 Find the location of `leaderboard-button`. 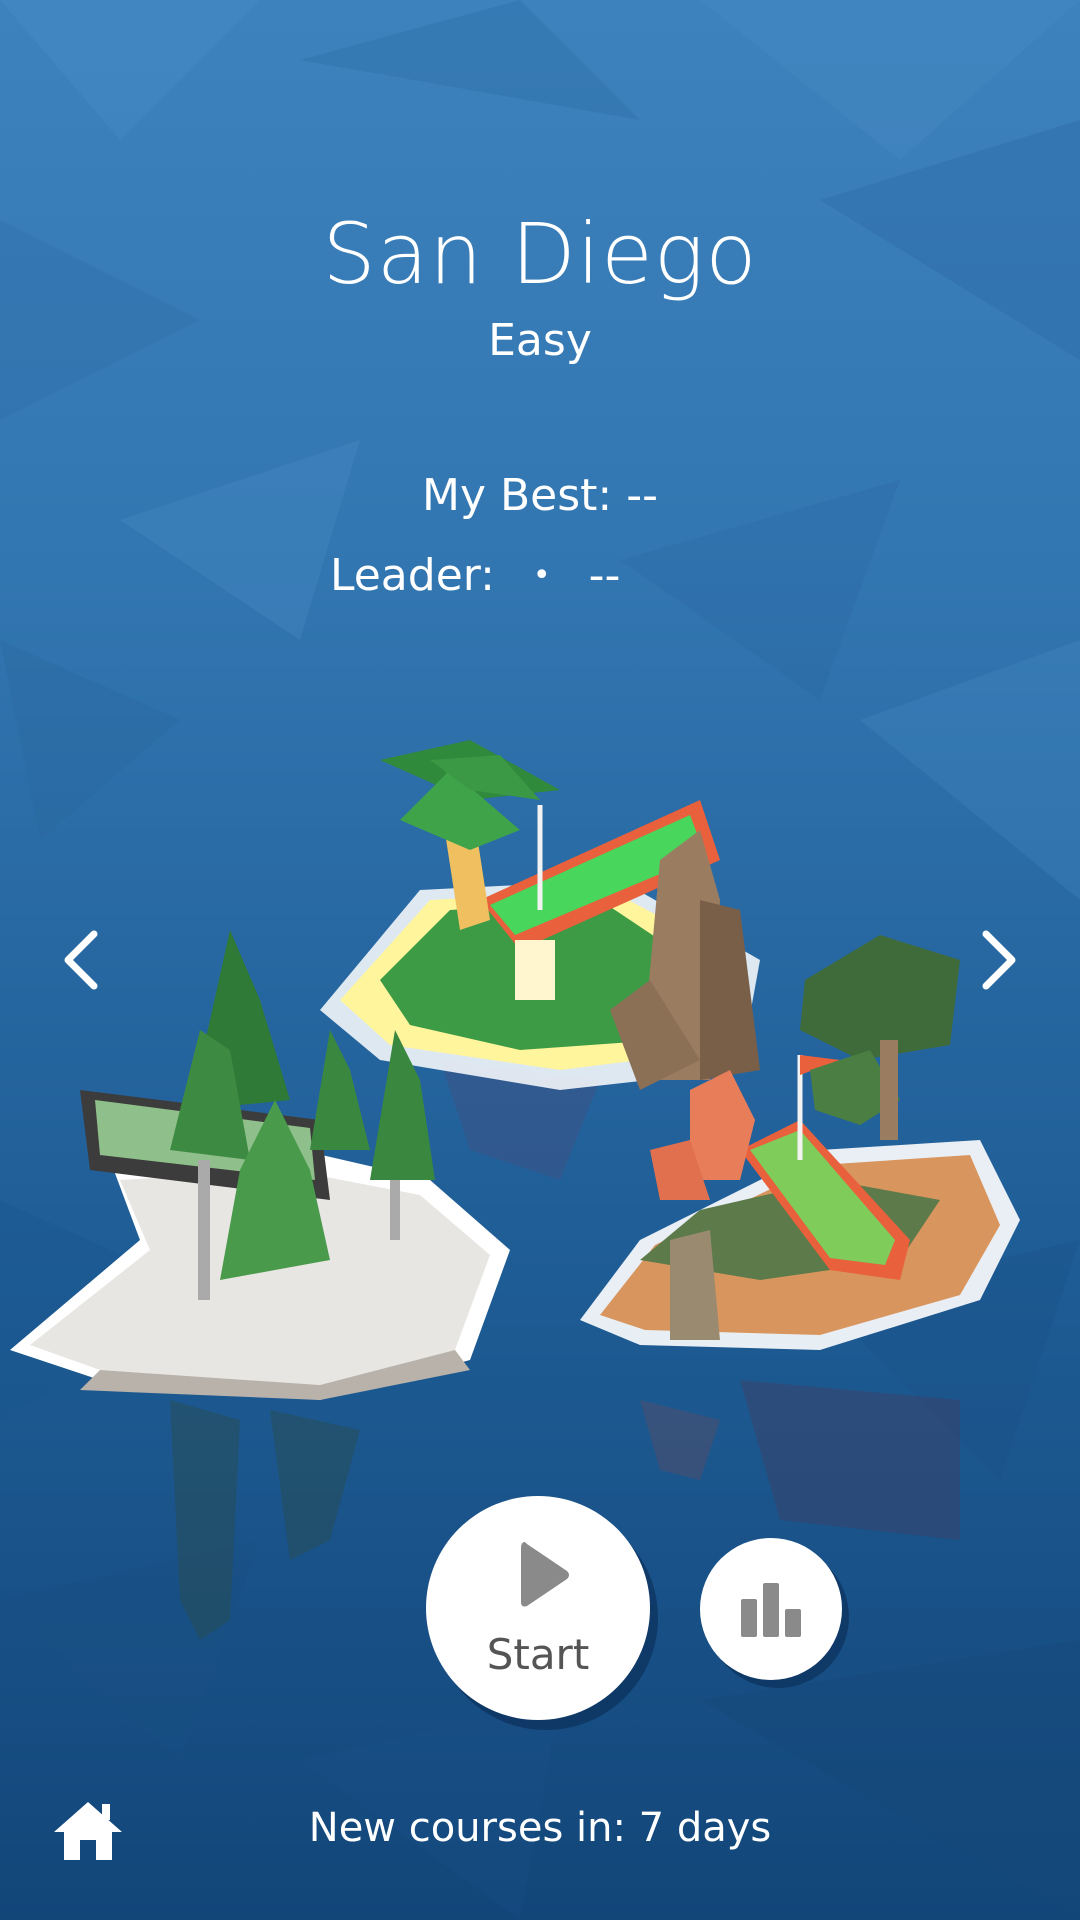

leaderboard-button is located at coordinates (771, 1609).